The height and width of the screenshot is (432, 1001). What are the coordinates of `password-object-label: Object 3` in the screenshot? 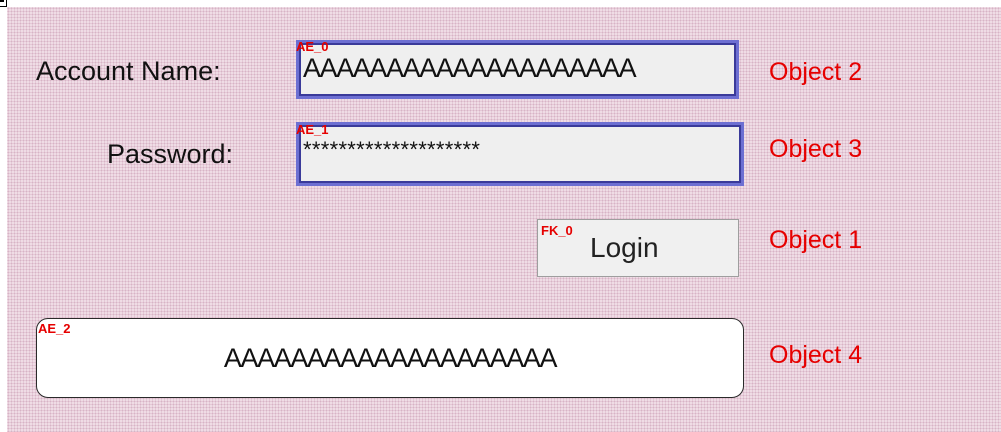 It's located at (816, 149).